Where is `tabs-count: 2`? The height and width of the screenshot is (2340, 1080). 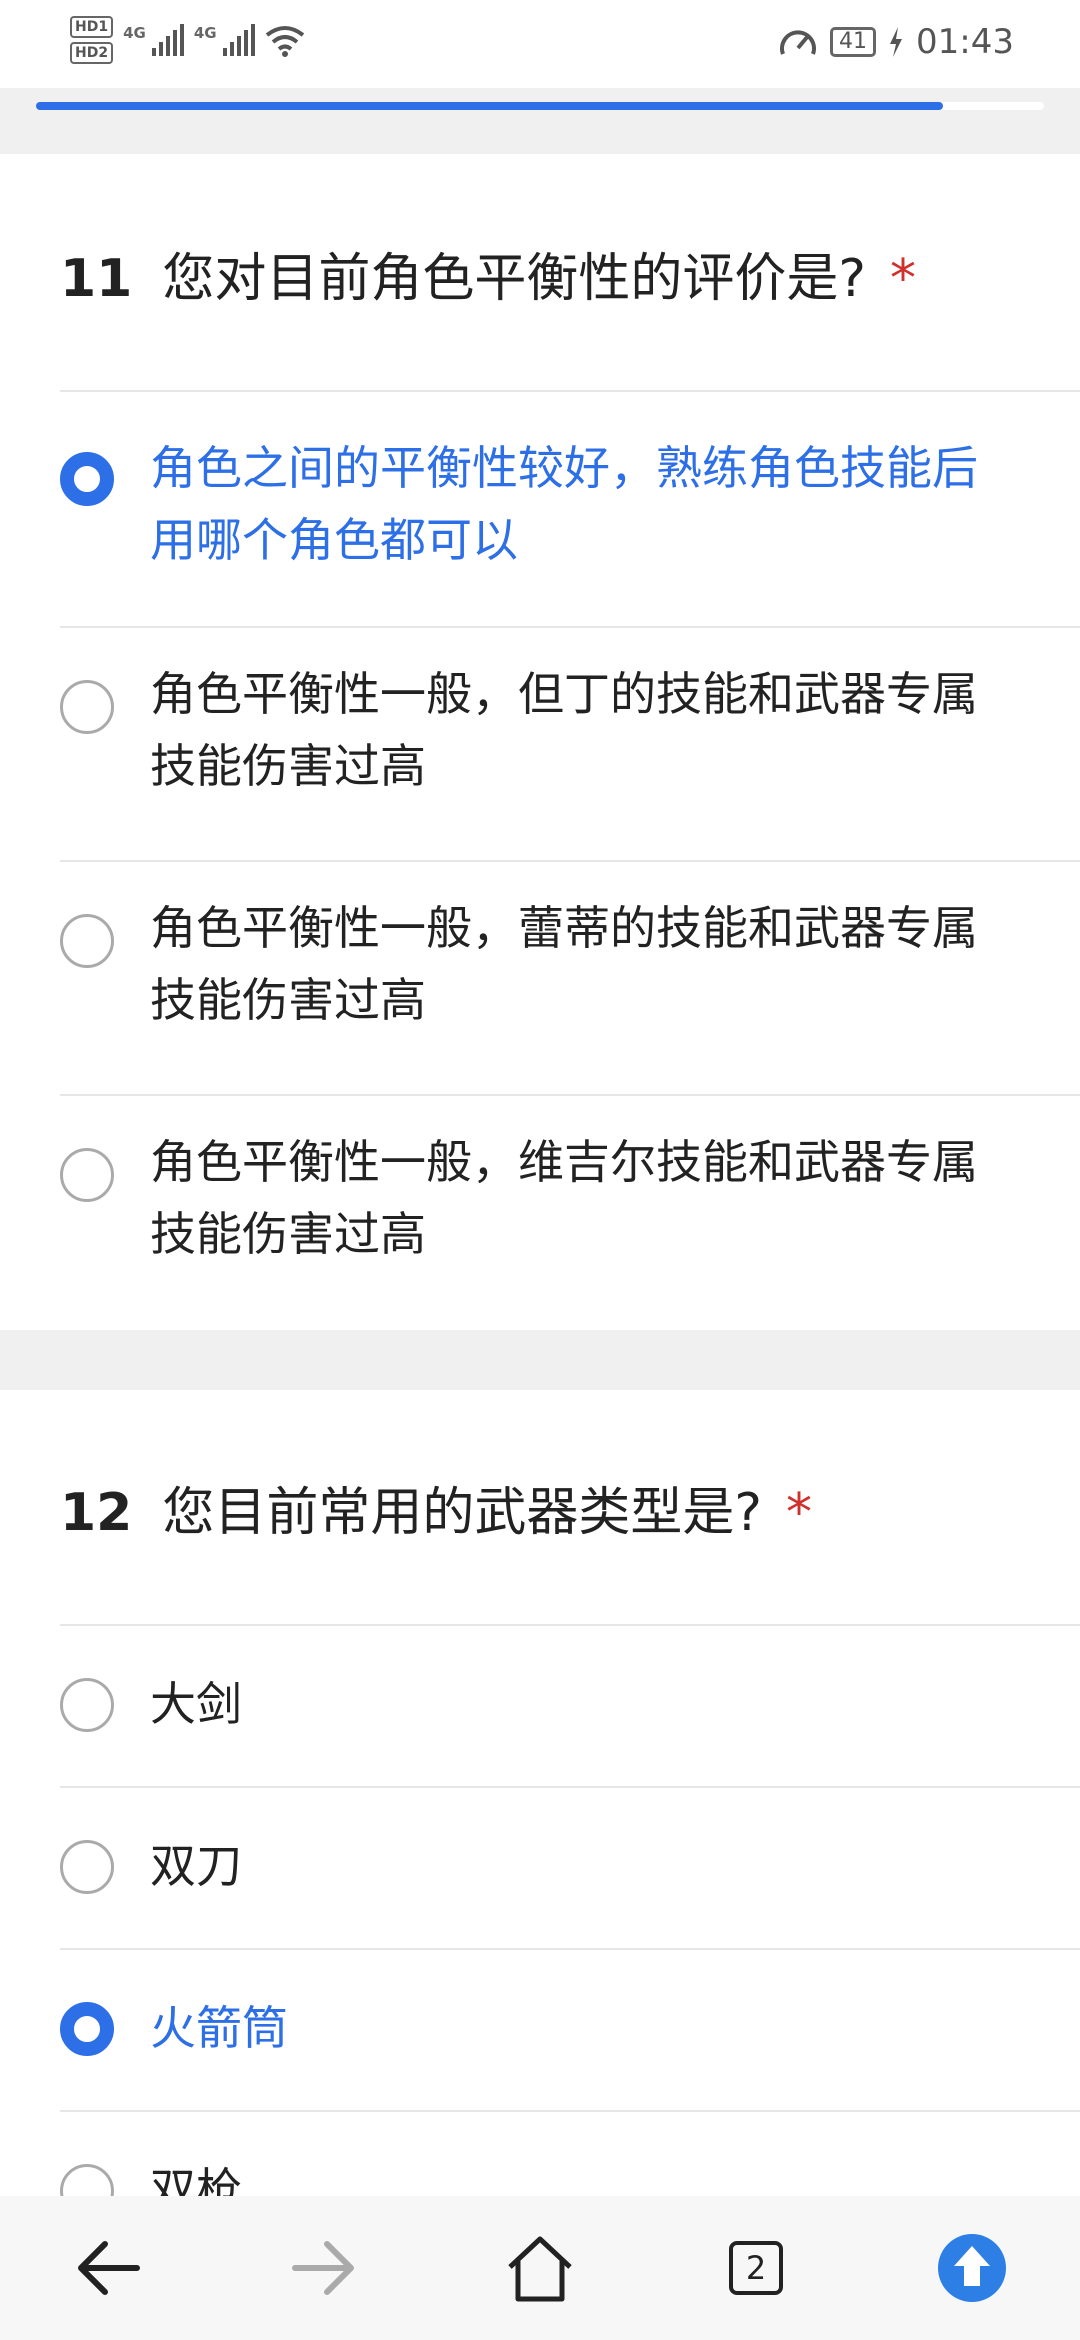
tabs-count: 2 is located at coordinates (756, 2268).